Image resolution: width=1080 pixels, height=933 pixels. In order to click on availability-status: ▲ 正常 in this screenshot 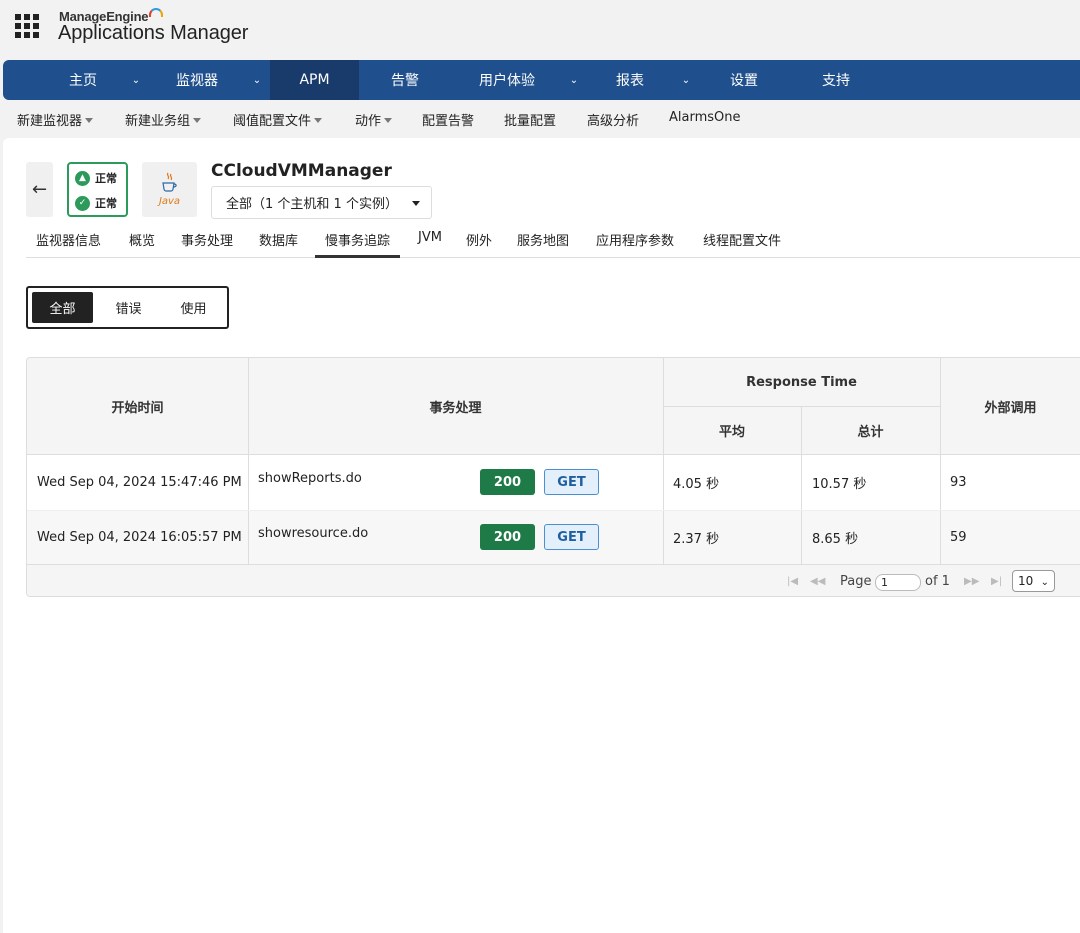, I will do `click(96, 178)`.